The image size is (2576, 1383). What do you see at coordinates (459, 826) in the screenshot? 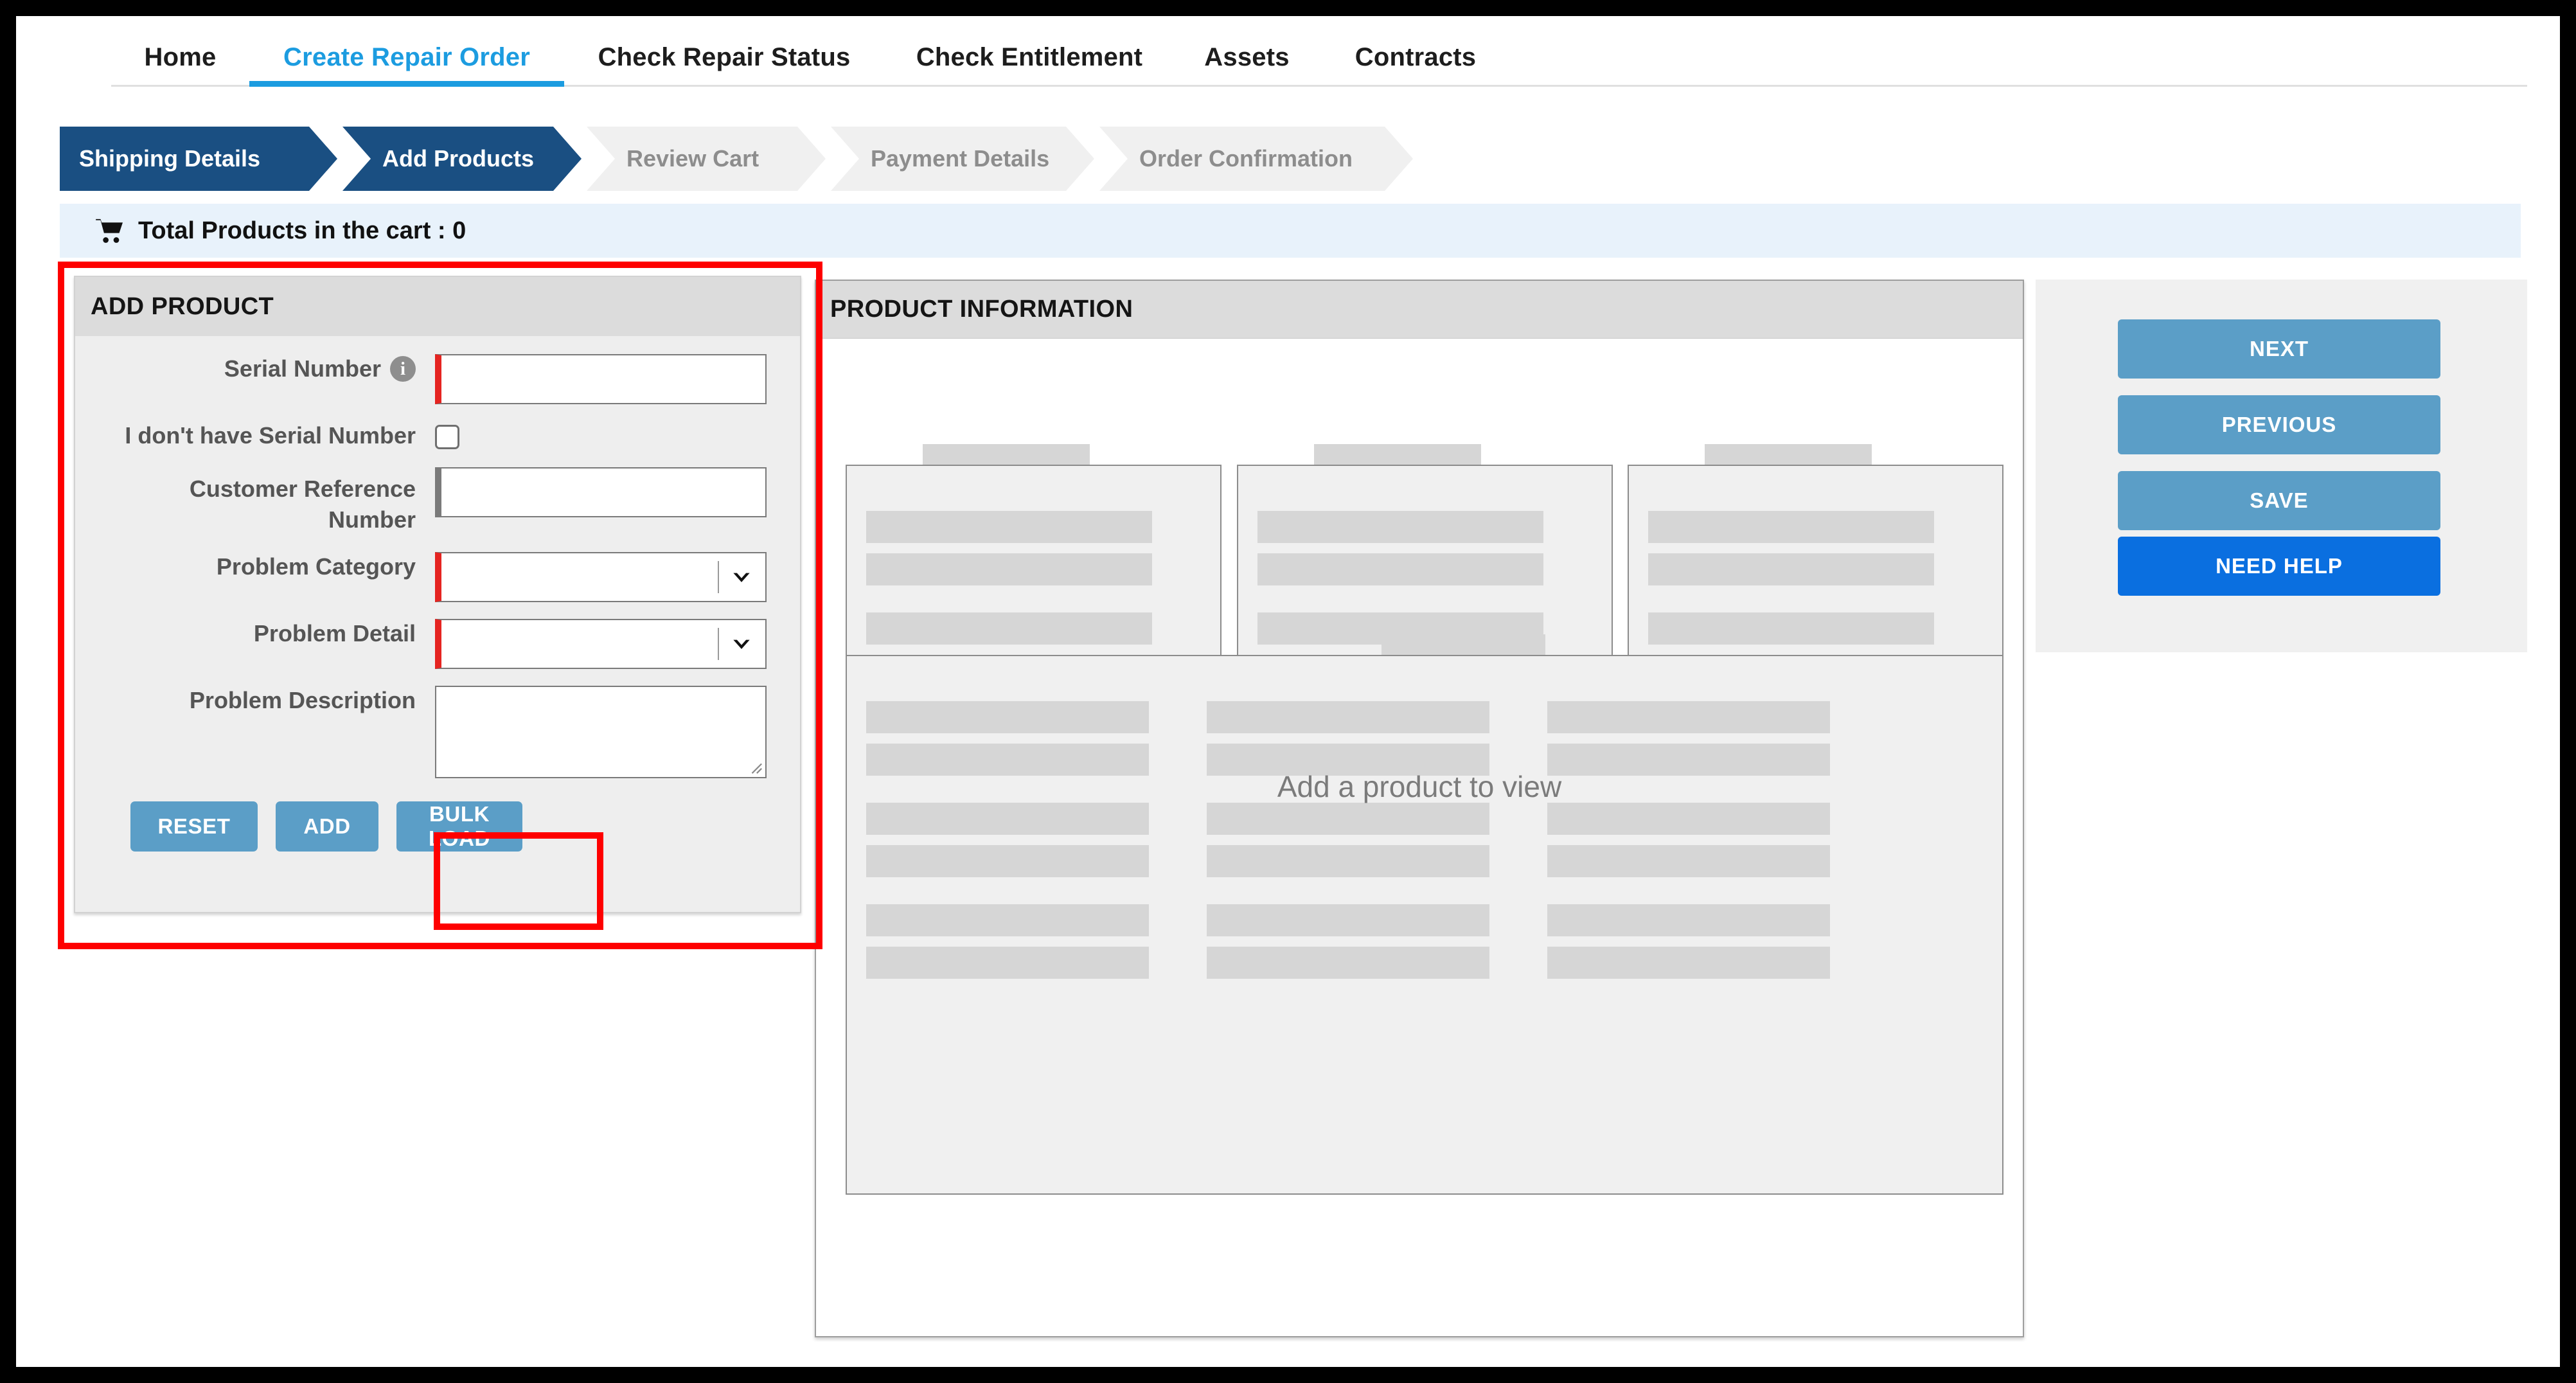
I see `bulk-load-button: BULK LOAD` at bounding box center [459, 826].